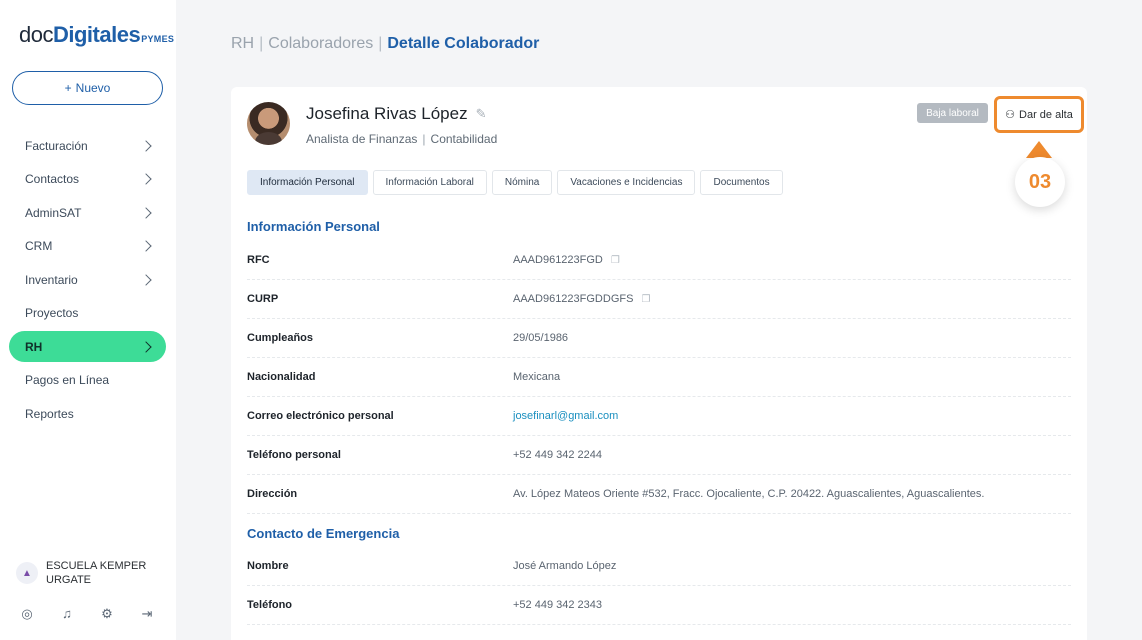  I want to click on employee-name: Josefina Rivas López, so click(387, 113).